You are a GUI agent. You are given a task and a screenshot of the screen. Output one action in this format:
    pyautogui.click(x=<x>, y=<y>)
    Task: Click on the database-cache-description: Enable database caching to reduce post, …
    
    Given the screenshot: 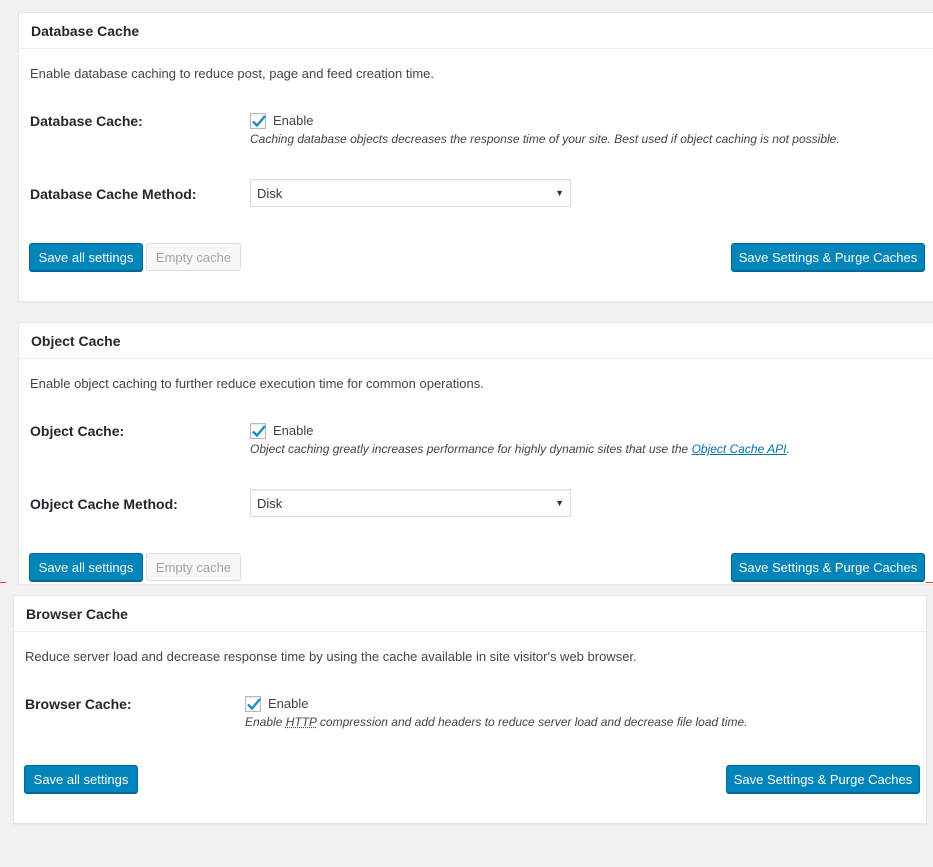 What is the action you would take?
    pyautogui.click(x=232, y=73)
    